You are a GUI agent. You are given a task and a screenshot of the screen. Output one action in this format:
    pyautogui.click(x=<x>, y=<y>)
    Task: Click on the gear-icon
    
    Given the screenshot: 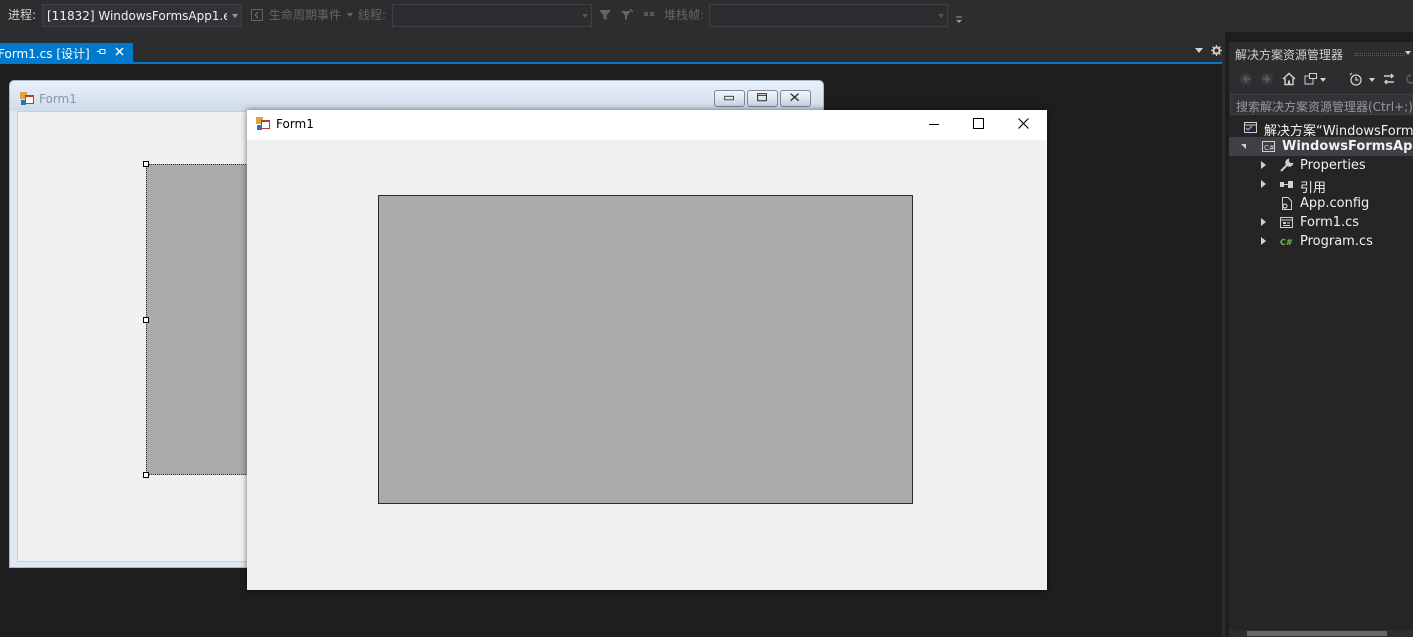 What is the action you would take?
    pyautogui.click(x=1216, y=50)
    